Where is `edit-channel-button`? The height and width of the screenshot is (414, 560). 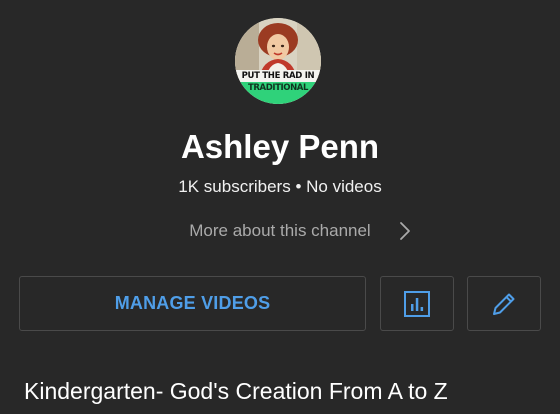
edit-channel-button is located at coordinates (504, 303).